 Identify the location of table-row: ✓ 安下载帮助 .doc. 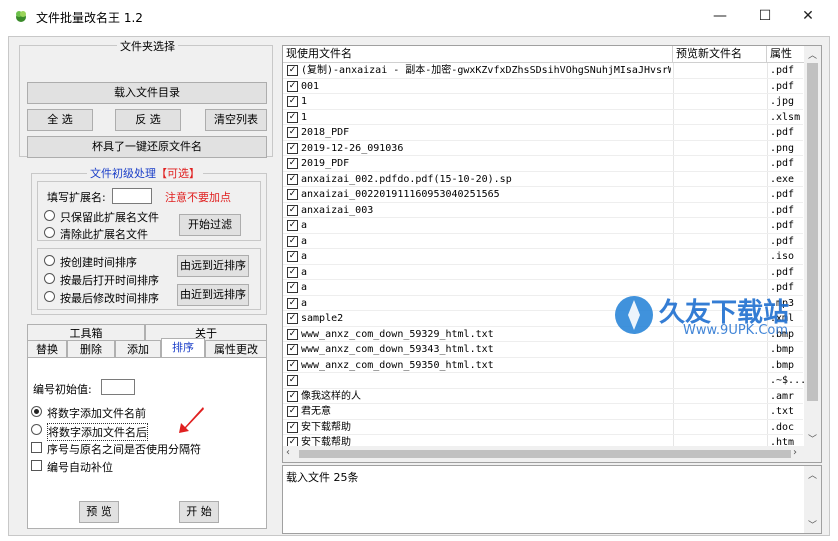
(543, 427).